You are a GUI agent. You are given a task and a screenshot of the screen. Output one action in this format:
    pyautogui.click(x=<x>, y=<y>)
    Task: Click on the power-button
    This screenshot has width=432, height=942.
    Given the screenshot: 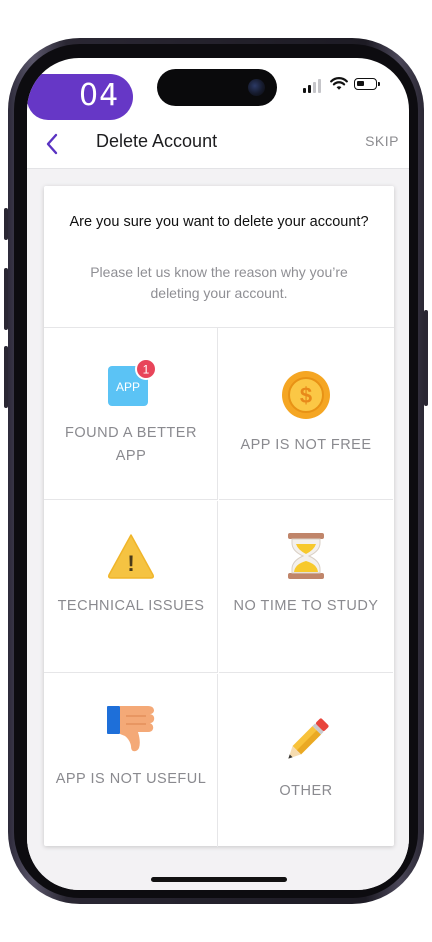 What is the action you would take?
    pyautogui.click(x=426, y=358)
    